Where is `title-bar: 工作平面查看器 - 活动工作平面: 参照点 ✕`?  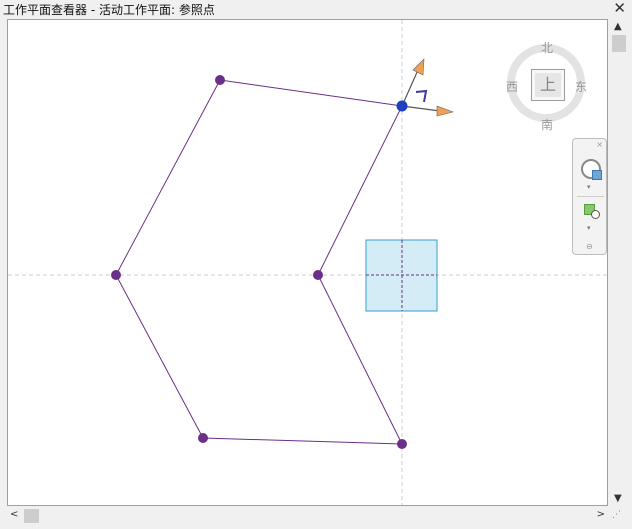 title-bar: 工作平面查看器 - 活动工作平面: 参照点 ✕ is located at coordinates (316, 9).